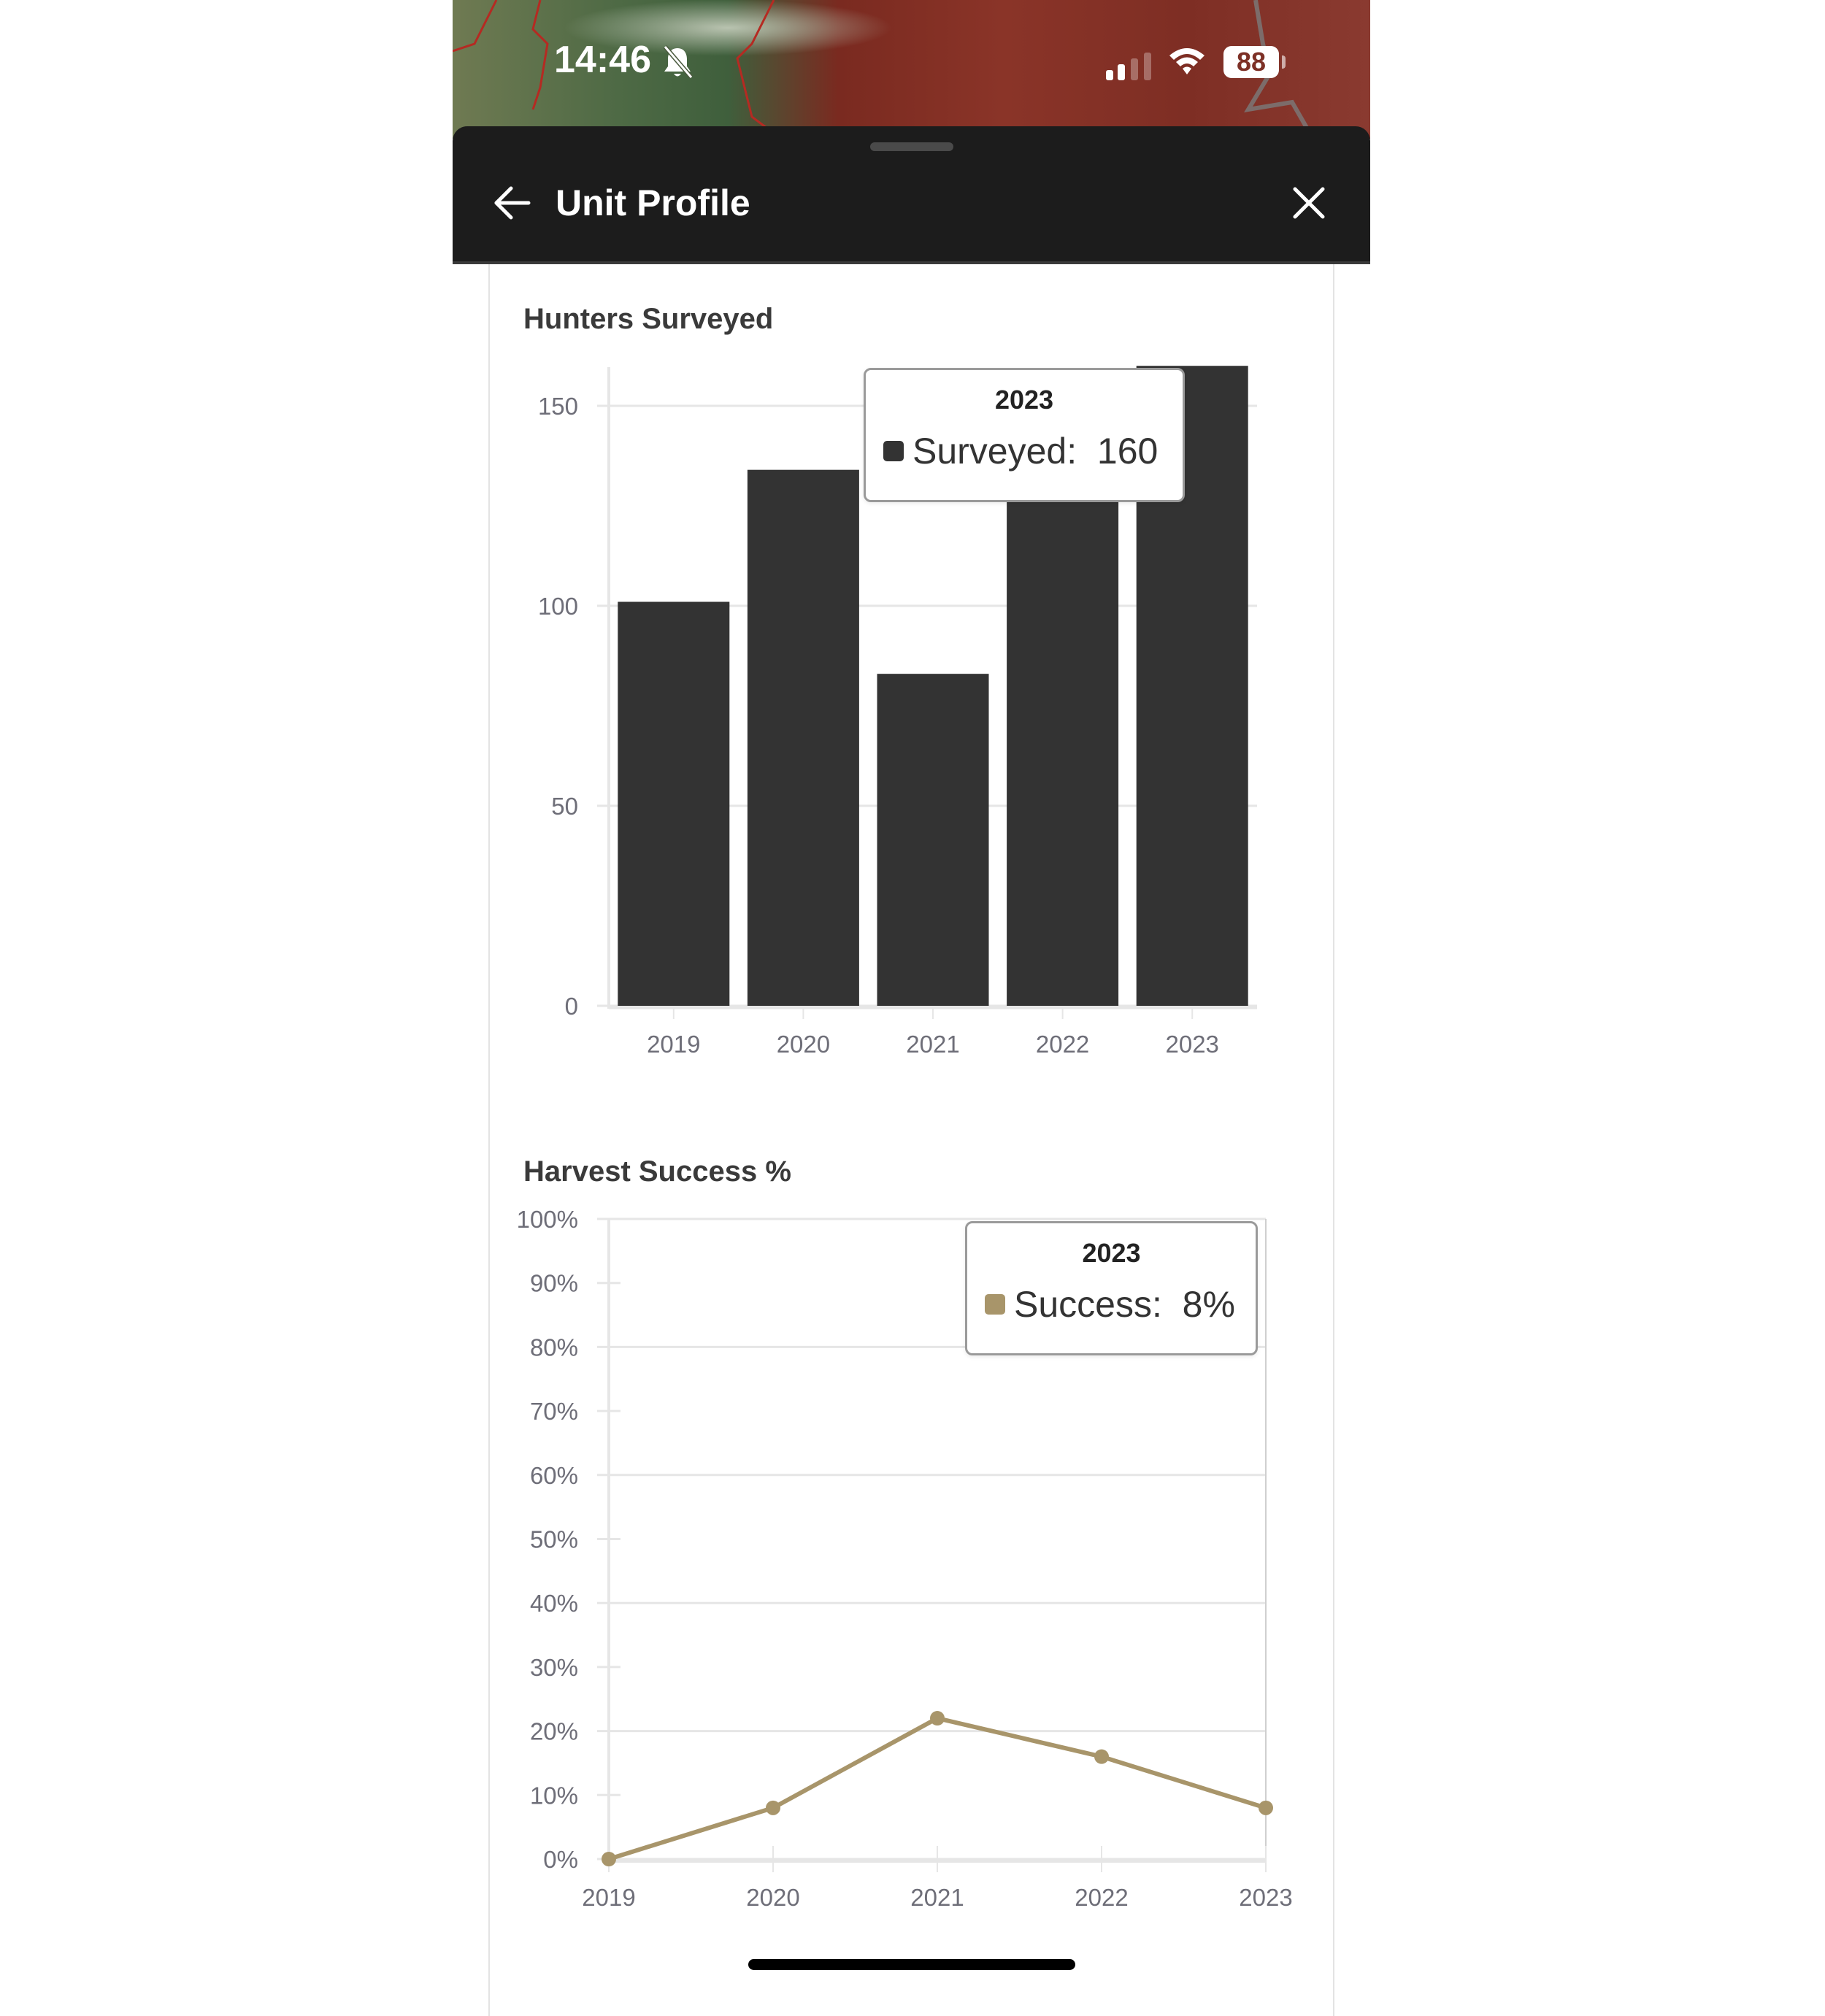 The width and height of the screenshot is (1825, 2016). Describe the element at coordinates (554, 1539) in the screenshot. I see `y-tick-label: 50%` at that location.